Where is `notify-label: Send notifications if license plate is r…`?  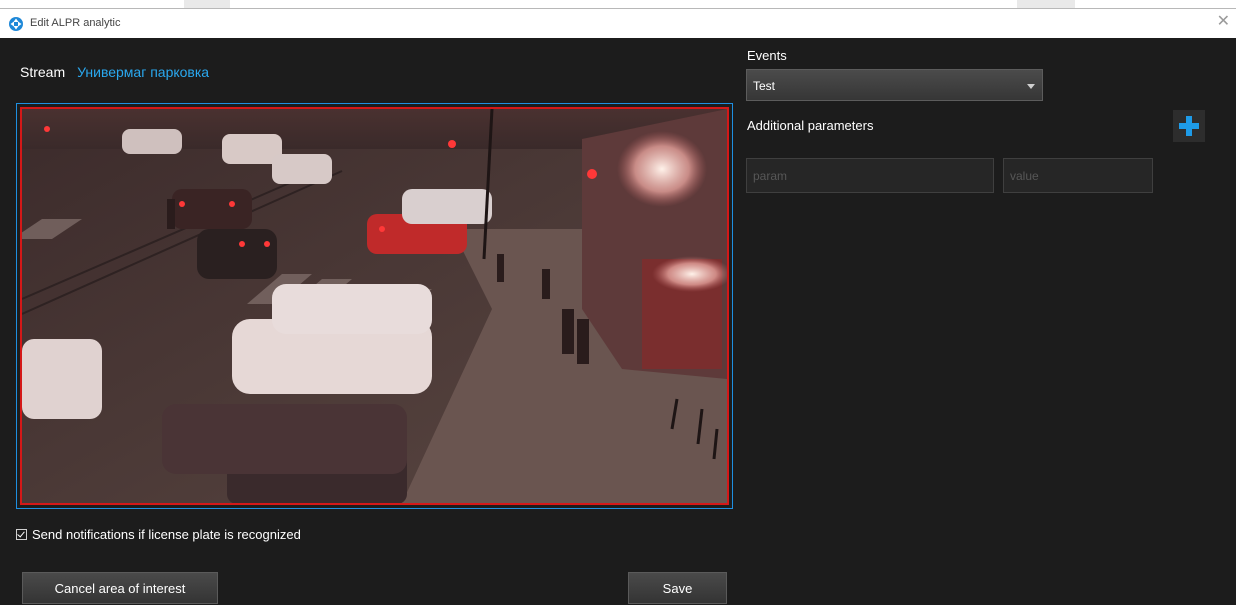 notify-label: Send notifications if license plate is r… is located at coordinates (166, 534).